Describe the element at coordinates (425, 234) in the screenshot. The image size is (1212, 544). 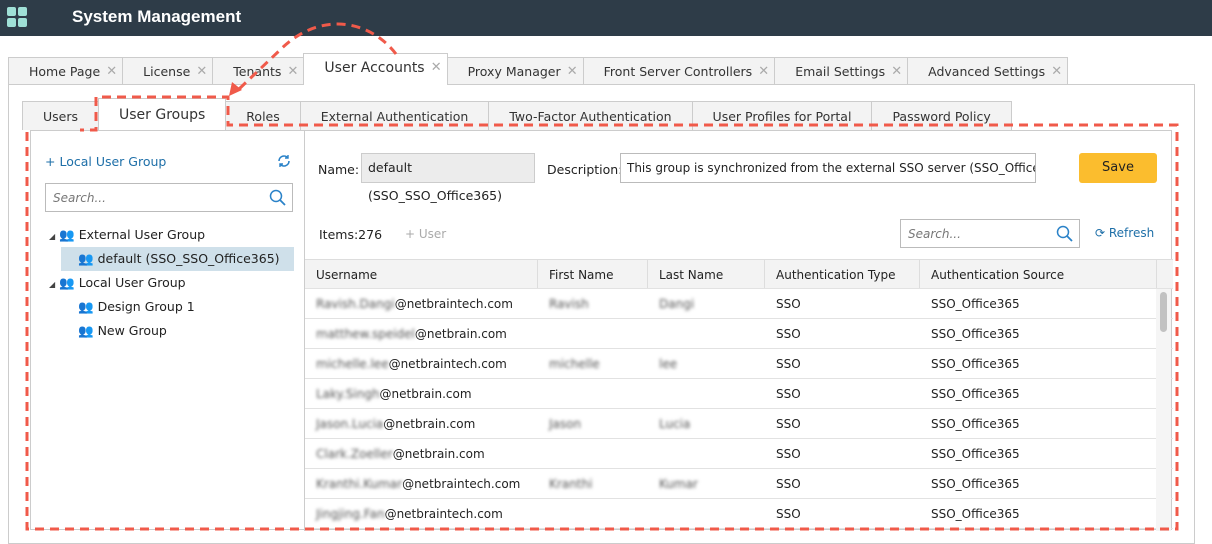
I see `add-user-button: + User` at that location.